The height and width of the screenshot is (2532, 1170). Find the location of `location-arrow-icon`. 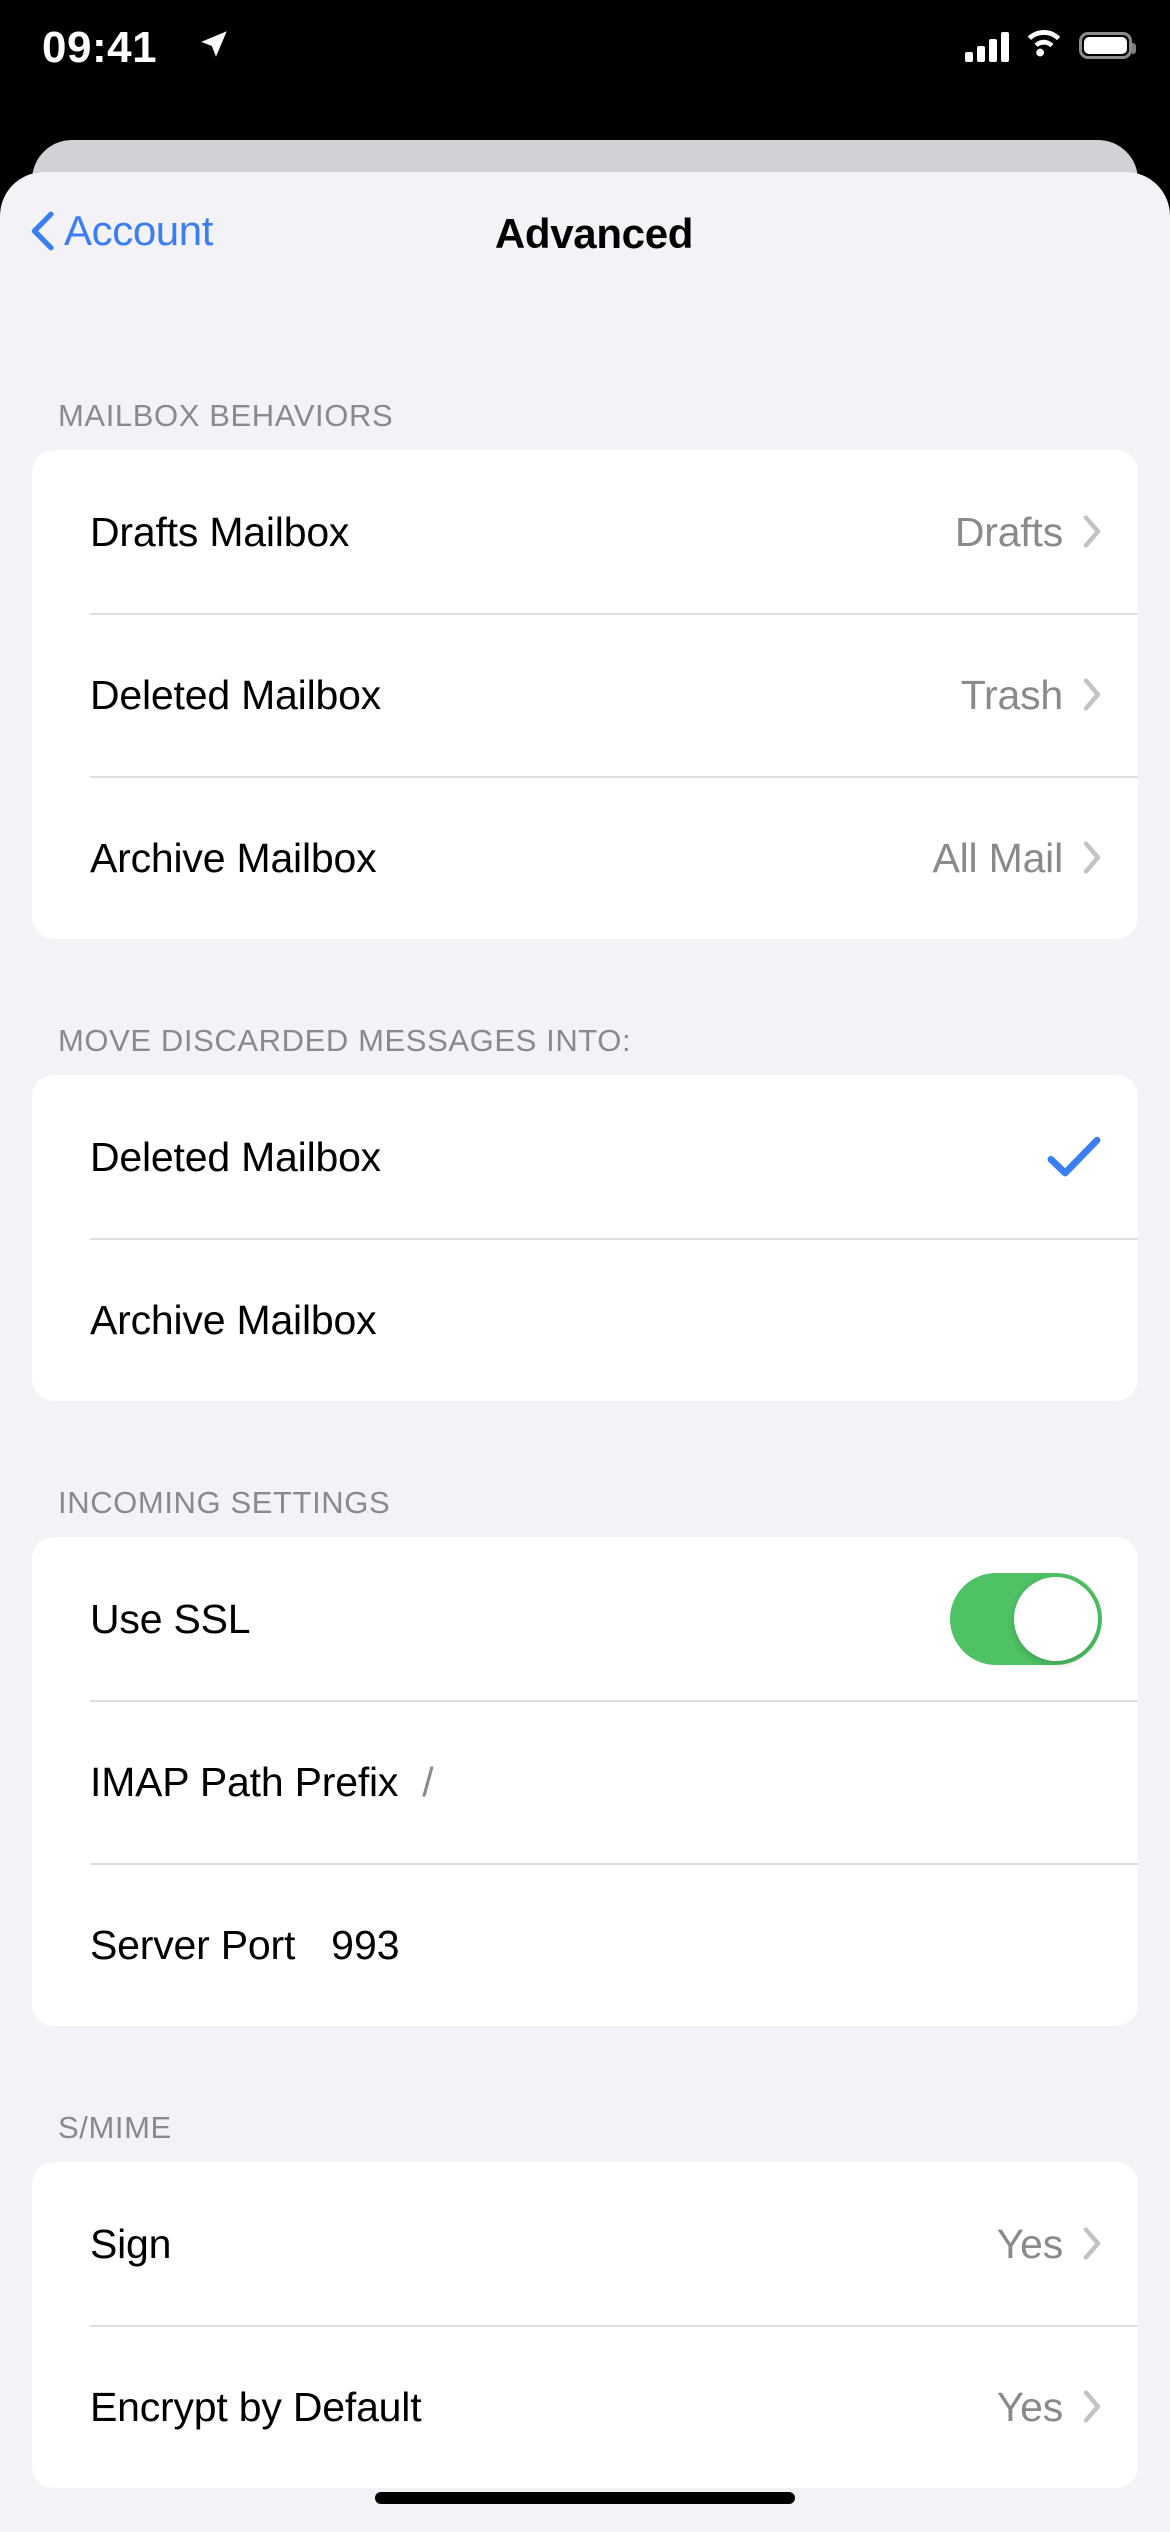

location-arrow-icon is located at coordinates (214, 46).